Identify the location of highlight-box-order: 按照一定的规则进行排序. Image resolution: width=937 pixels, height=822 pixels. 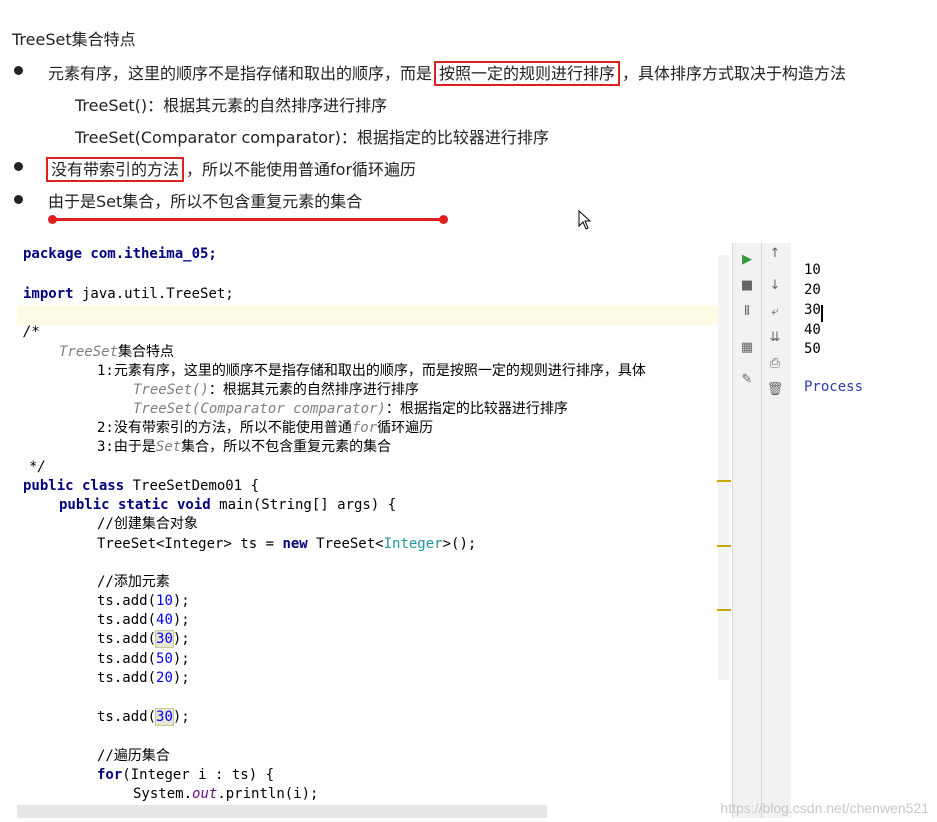
(527, 73).